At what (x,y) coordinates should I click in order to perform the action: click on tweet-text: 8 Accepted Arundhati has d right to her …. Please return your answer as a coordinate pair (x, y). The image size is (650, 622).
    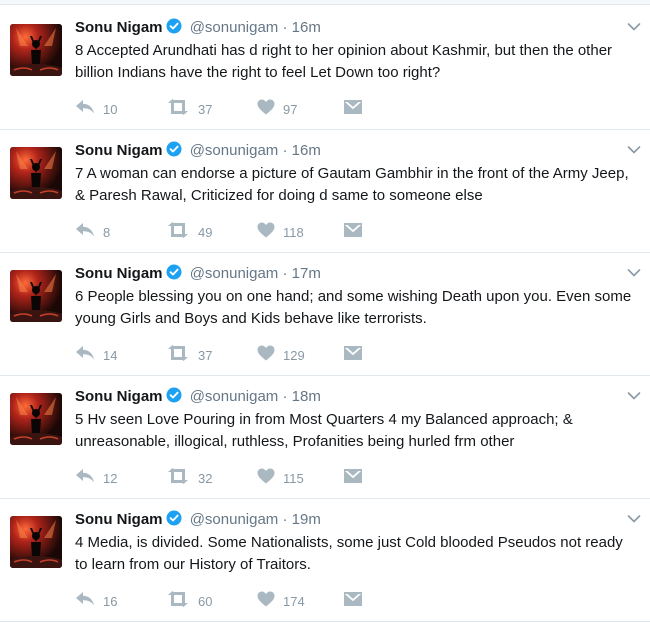
    Looking at the image, I should click on (344, 61).